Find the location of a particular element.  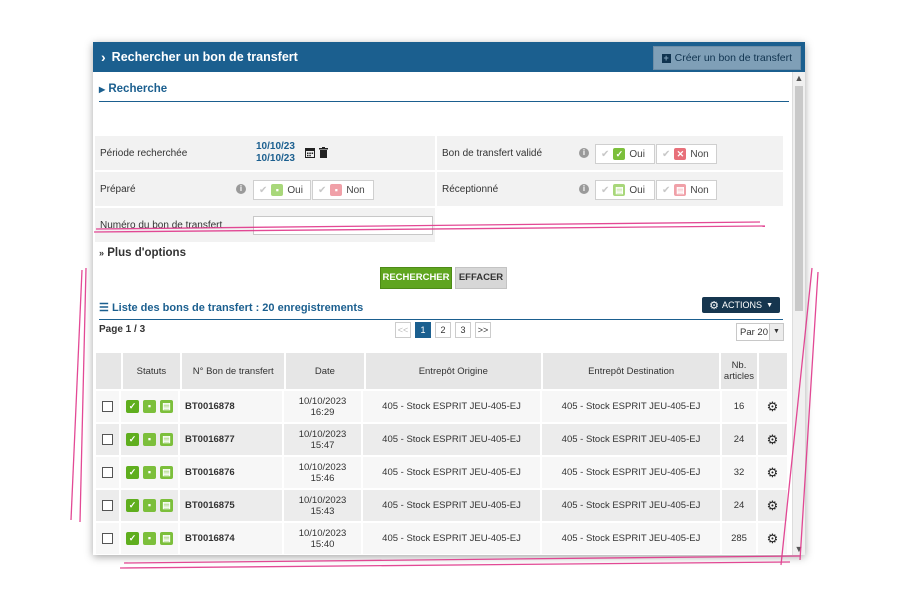

clear-button: EFFACER is located at coordinates (481, 278).